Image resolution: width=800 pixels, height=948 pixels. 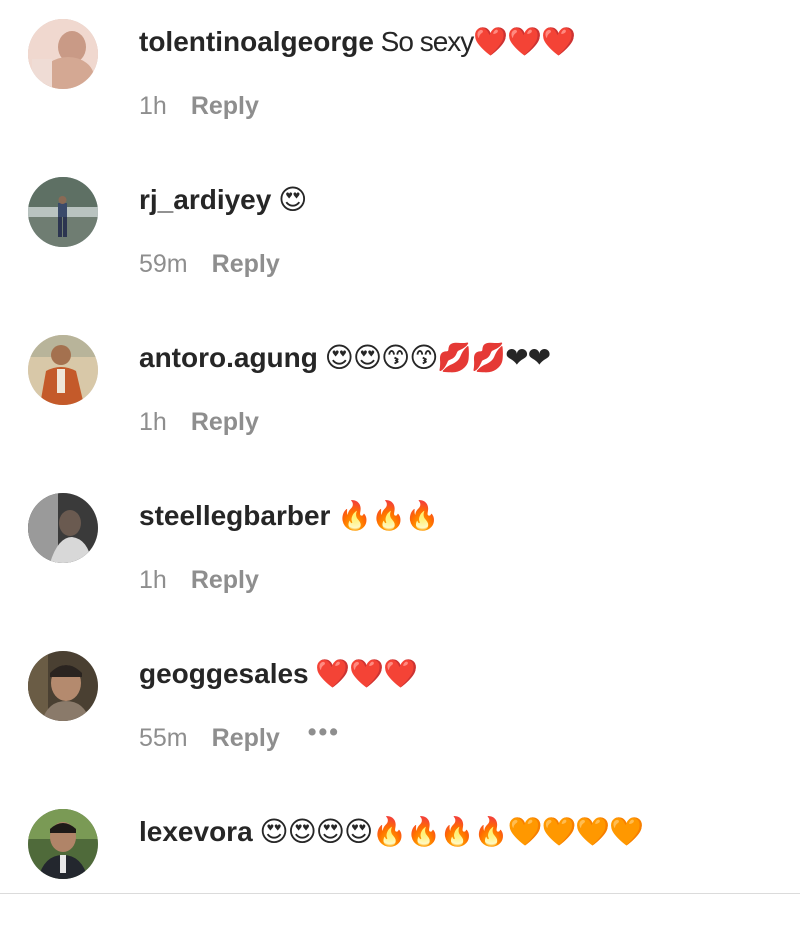 I want to click on comment-line: tolentinoalgeorge So sexy❤️❤️❤️, so click(x=357, y=42).